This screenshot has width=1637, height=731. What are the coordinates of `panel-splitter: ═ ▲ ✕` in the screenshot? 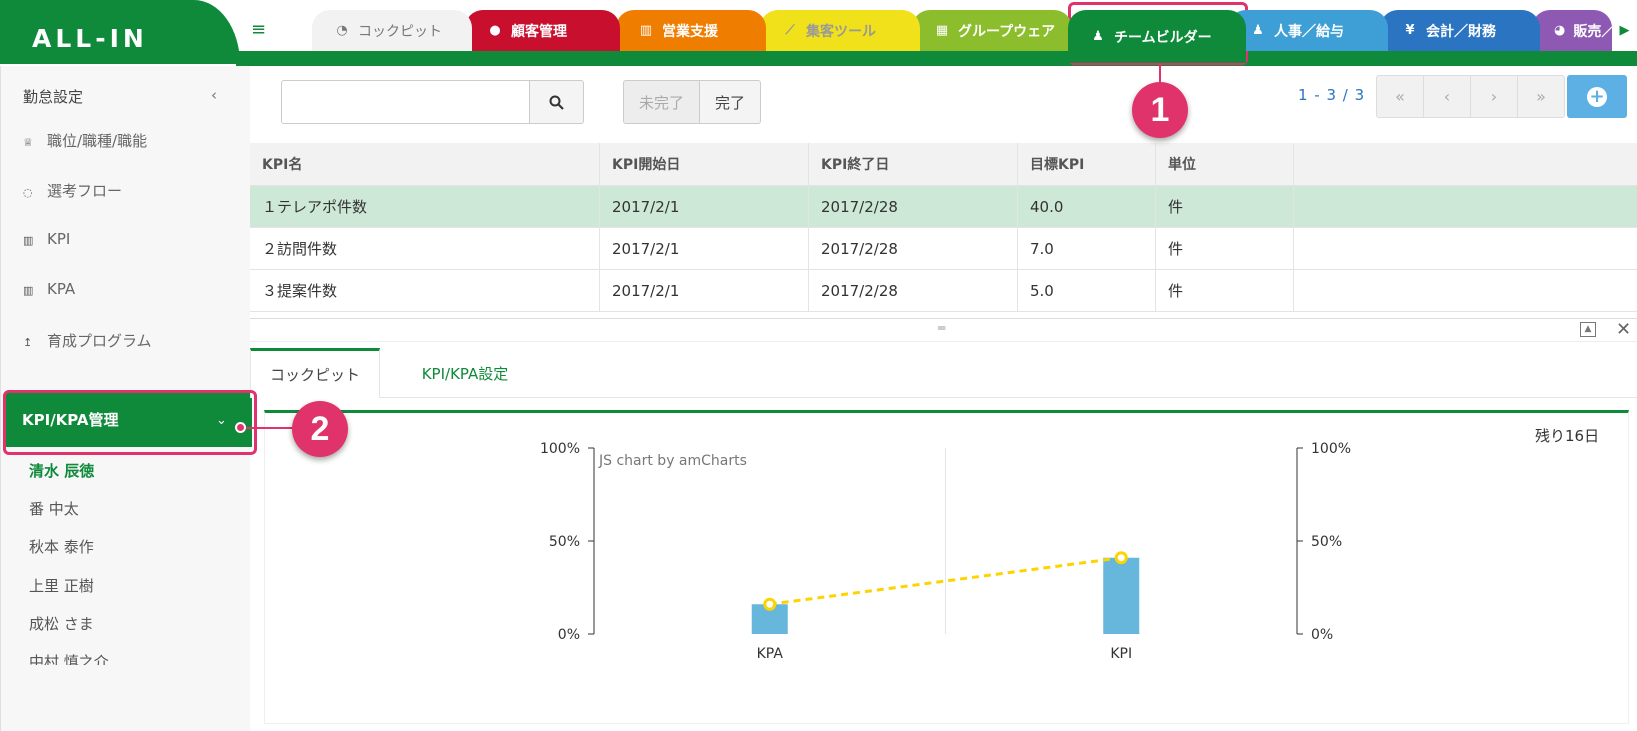 It's located at (943, 330).